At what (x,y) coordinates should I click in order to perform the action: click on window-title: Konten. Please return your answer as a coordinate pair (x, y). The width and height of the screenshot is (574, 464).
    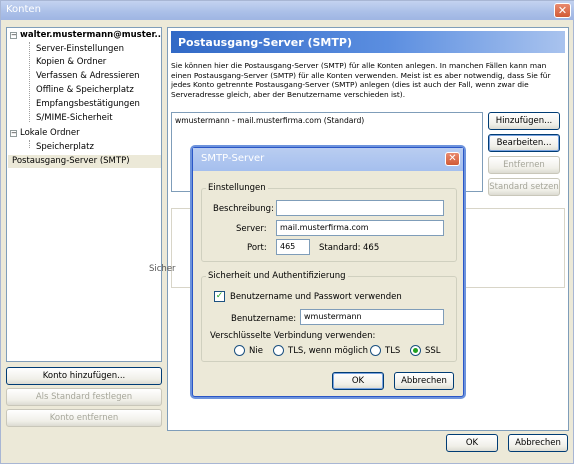
    Looking at the image, I should click on (23, 9).